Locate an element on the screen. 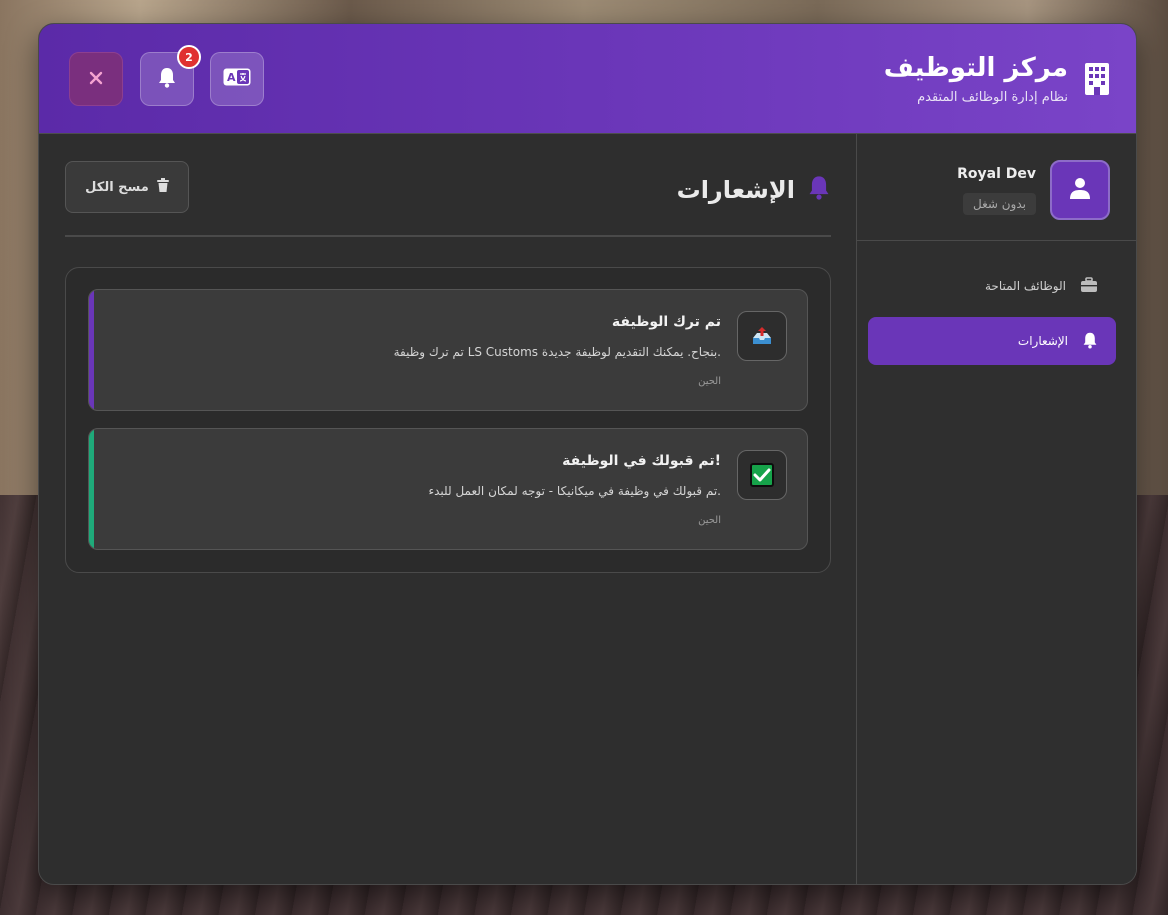 The height and width of the screenshot is (915, 1168). app-title: مركز التوظيف is located at coordinates (975, 68).